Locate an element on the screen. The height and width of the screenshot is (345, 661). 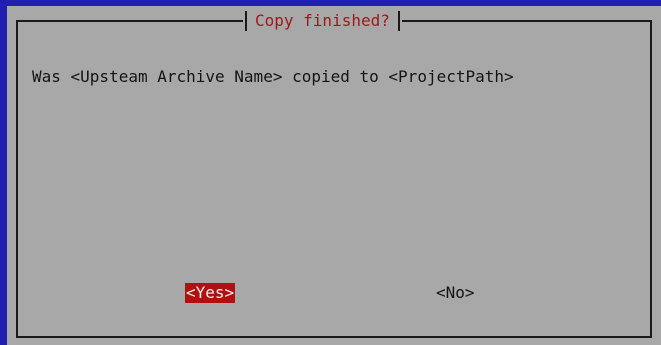
dialog-title-bar: Copy finished? is located at coordinates (322, 21).